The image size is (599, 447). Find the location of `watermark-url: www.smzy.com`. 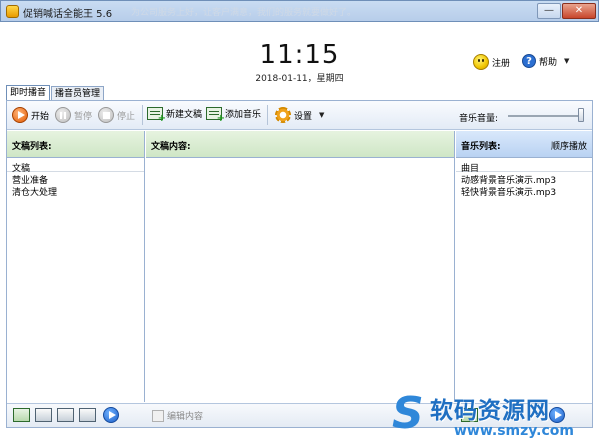

watermark-url: www.smzy.com is located at coordinates (514, 431).